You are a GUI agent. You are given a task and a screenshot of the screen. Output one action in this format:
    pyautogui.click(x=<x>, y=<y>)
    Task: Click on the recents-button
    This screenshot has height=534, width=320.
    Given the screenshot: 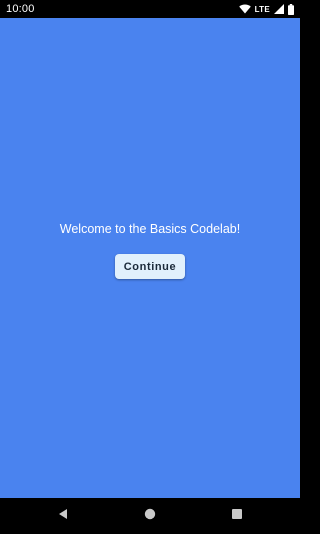 What is the action you would take?
    pyautogui.click(x=237, y=516)
    